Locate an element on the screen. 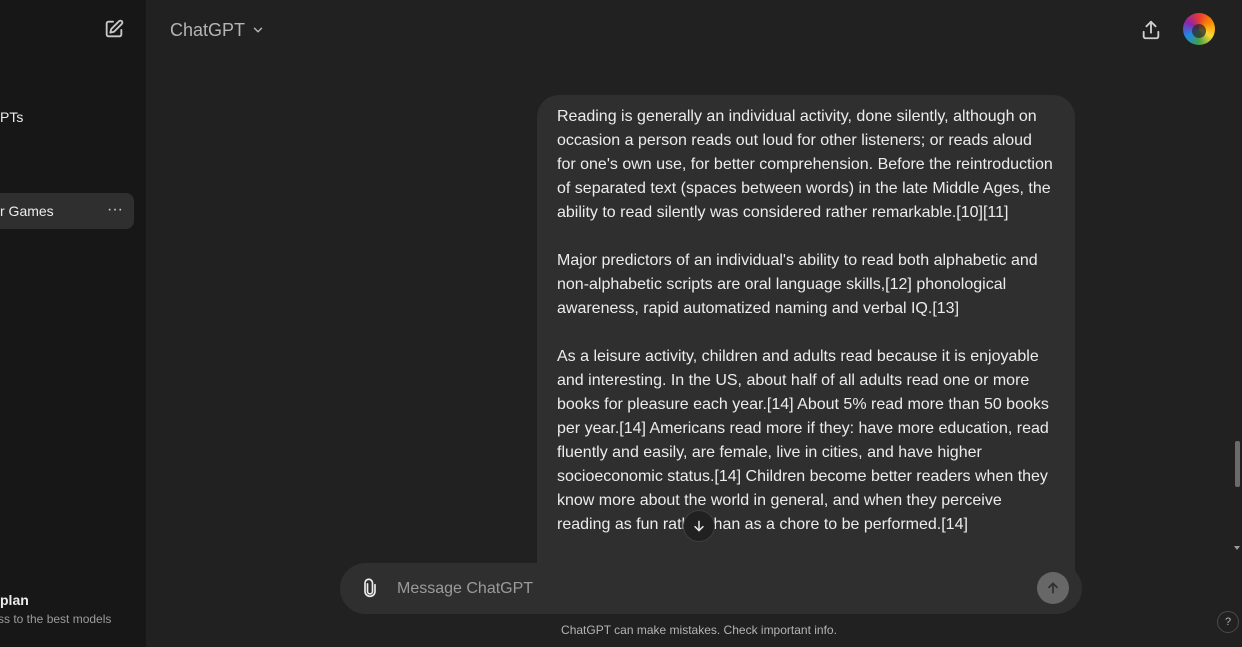 The width and height of the screenshot is (1242, 647). avatar-face is located at coordinates (1199, 31).